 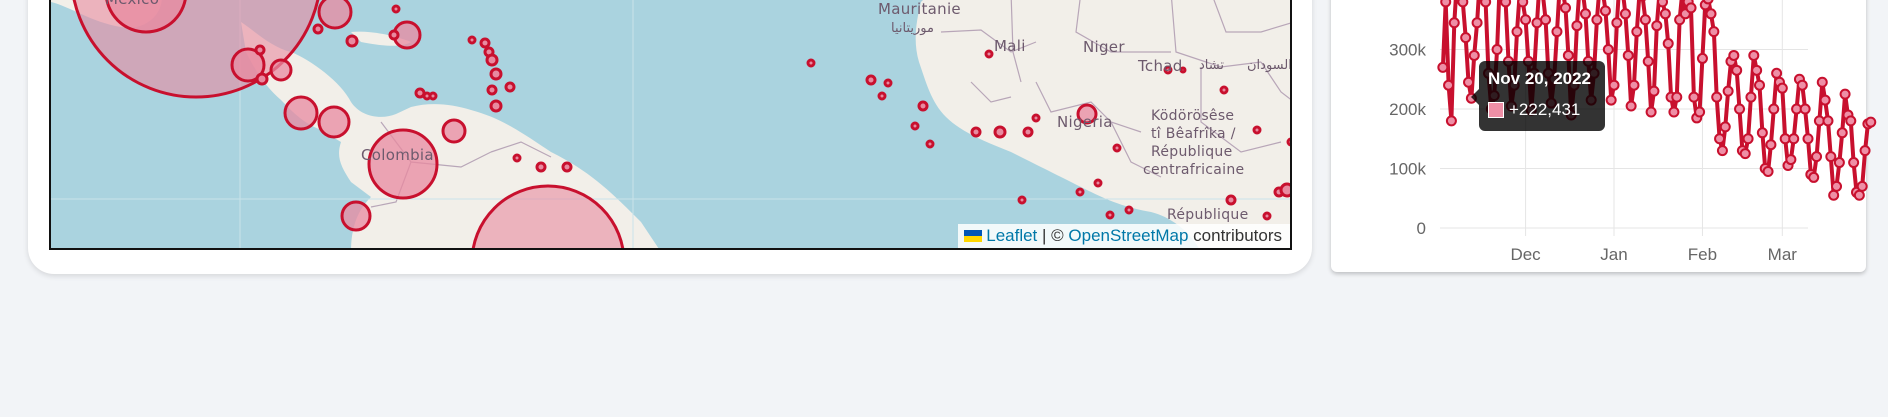 I want to click on x-tick-label: Jan, so click(x=1613, y=254).